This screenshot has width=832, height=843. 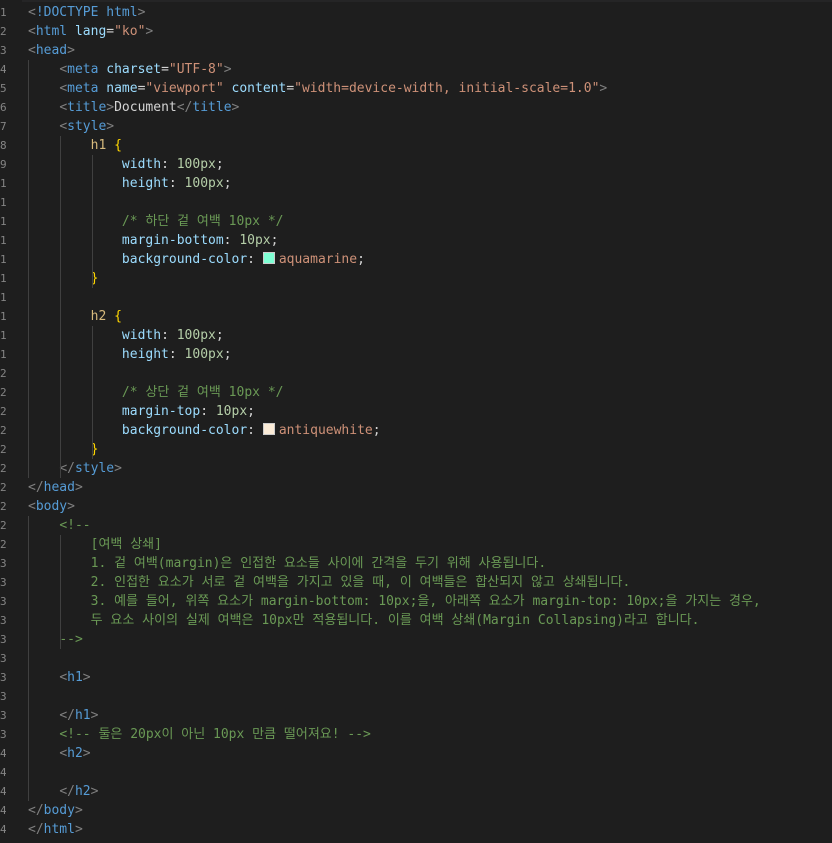 I want to click on code-line: 28 <!--, so click(x=416, y=525).